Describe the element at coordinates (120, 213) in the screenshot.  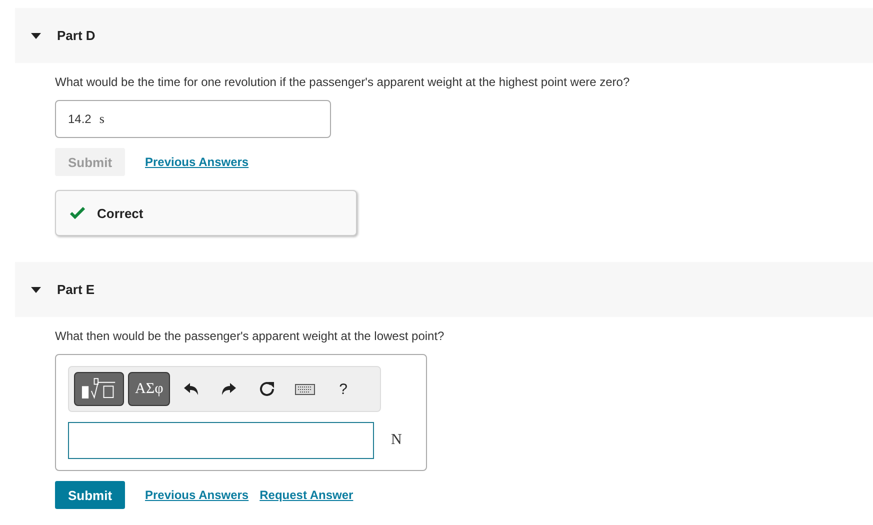
I see `feedback-text: Correct` at that location.